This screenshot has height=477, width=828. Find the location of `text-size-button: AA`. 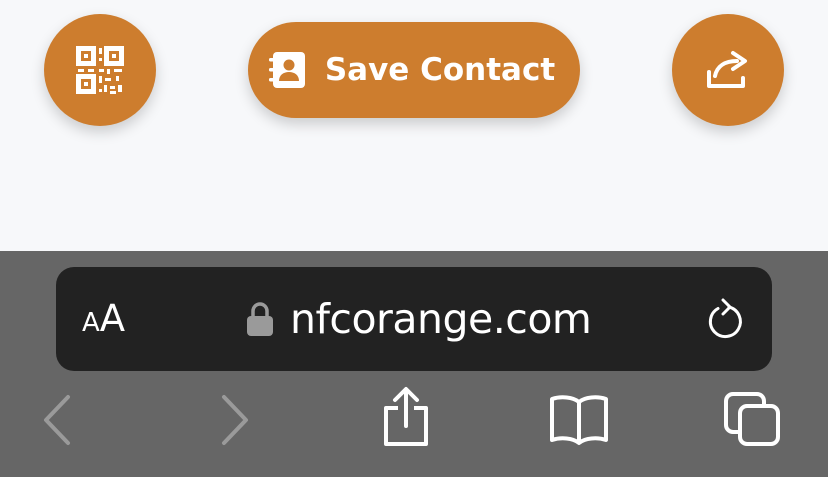

text-size-button: AA is located at coordinates (103, 318).